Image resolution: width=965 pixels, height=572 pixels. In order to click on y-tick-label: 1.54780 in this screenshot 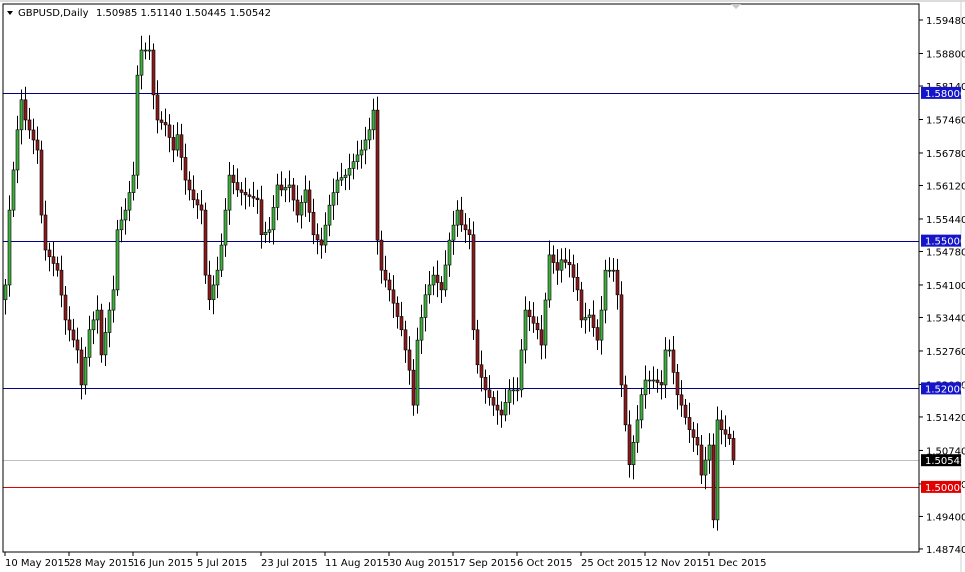, I will do `click(945, 252)`.